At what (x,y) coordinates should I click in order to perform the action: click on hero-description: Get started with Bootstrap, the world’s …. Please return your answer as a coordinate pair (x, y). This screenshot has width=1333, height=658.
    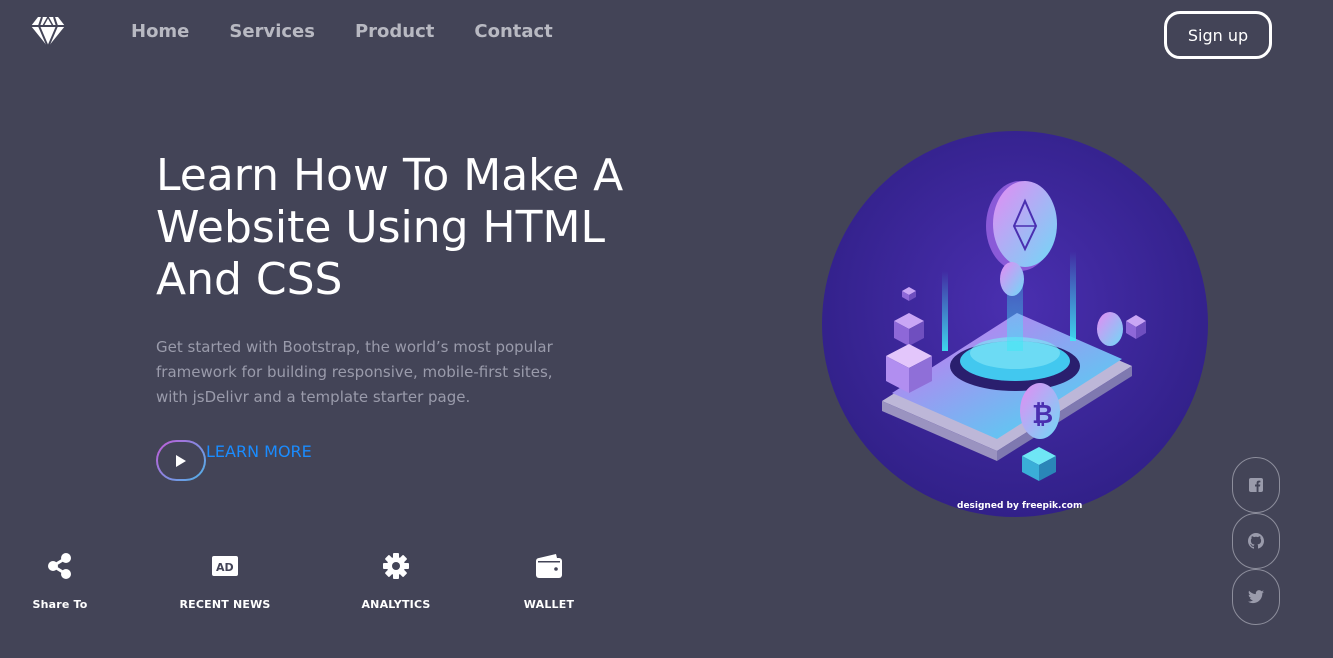
    Looking at the image, I should click on (354, 372).